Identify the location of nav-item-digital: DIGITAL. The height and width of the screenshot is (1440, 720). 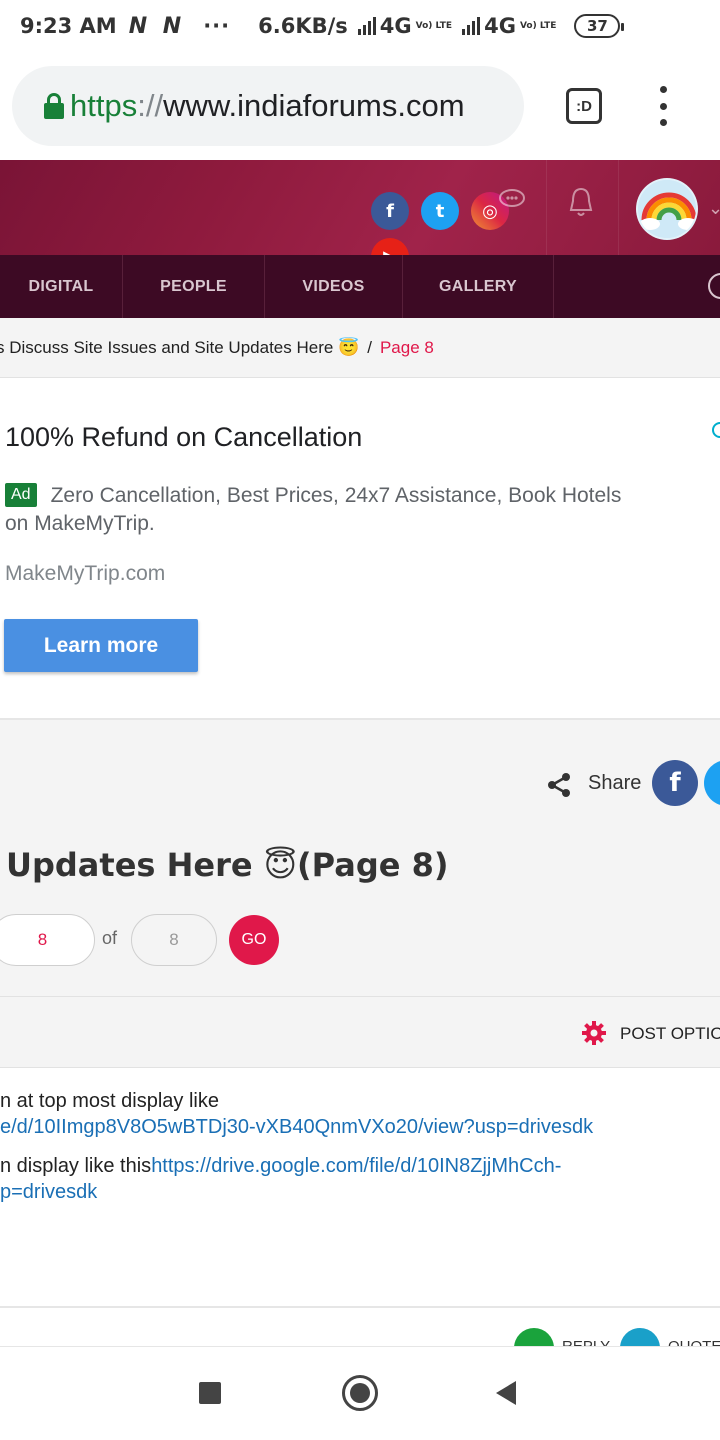
(61, 286).